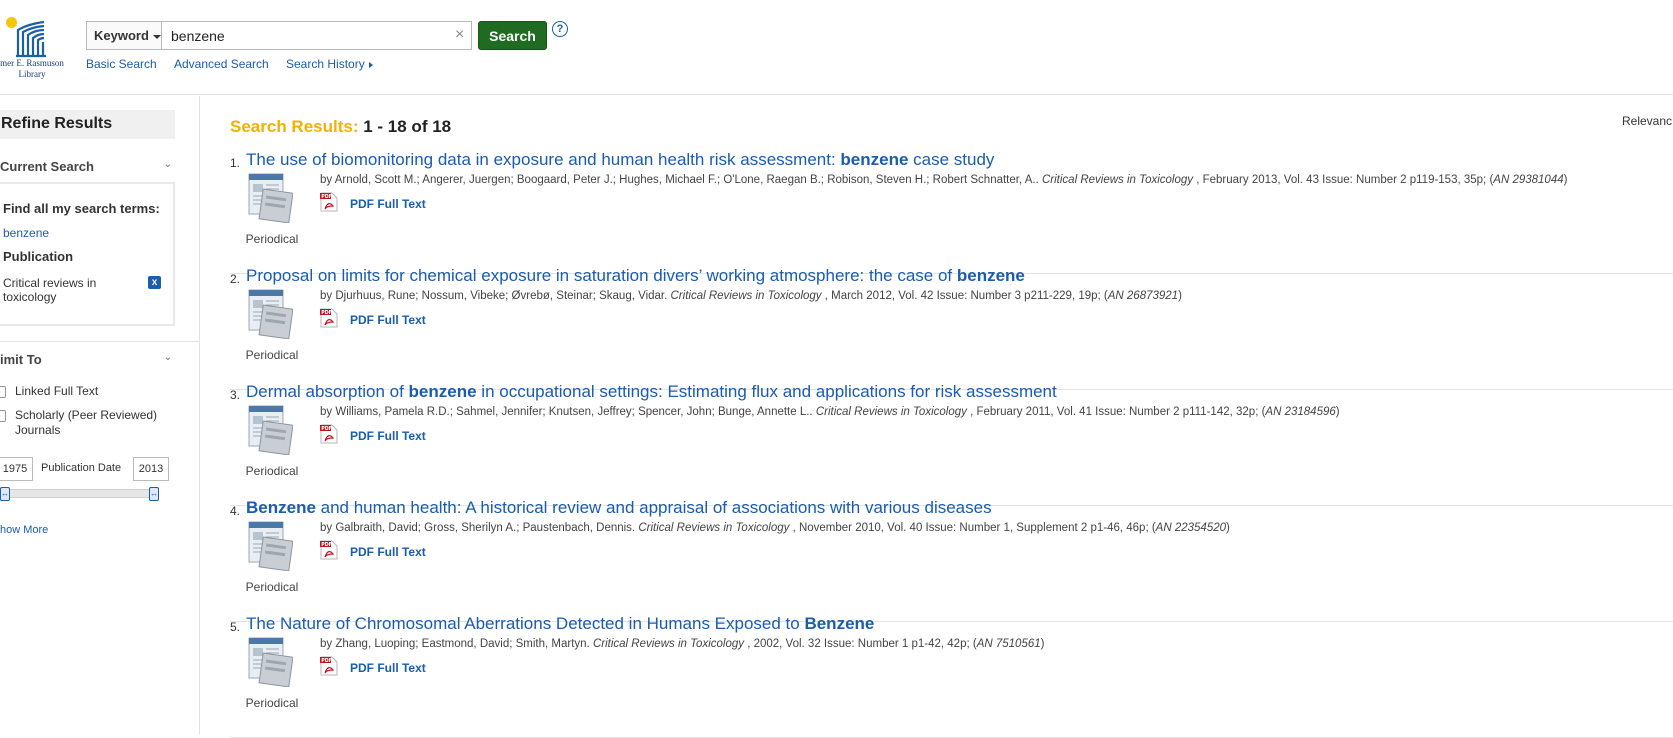  What do you see at coordinates (839, 623) in the screenshot?
I see `title-highlight: Benzene` at bounding box center [839, 623].